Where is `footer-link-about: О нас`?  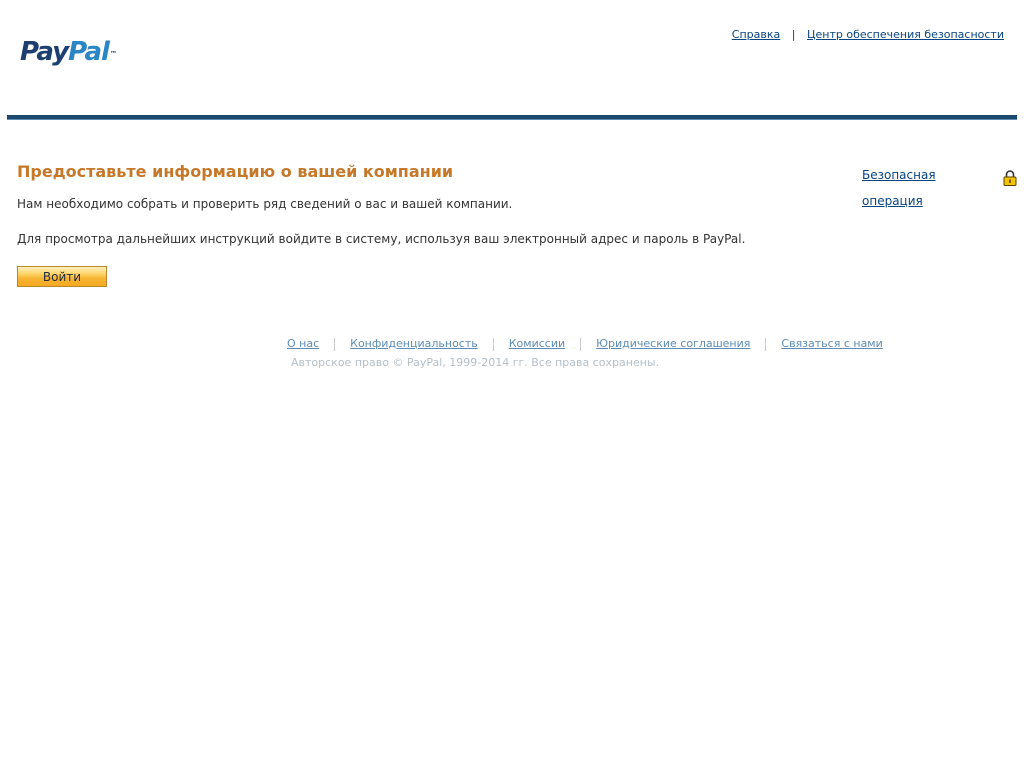 footer-link-about: О нас is located at coordinates (303, 343).